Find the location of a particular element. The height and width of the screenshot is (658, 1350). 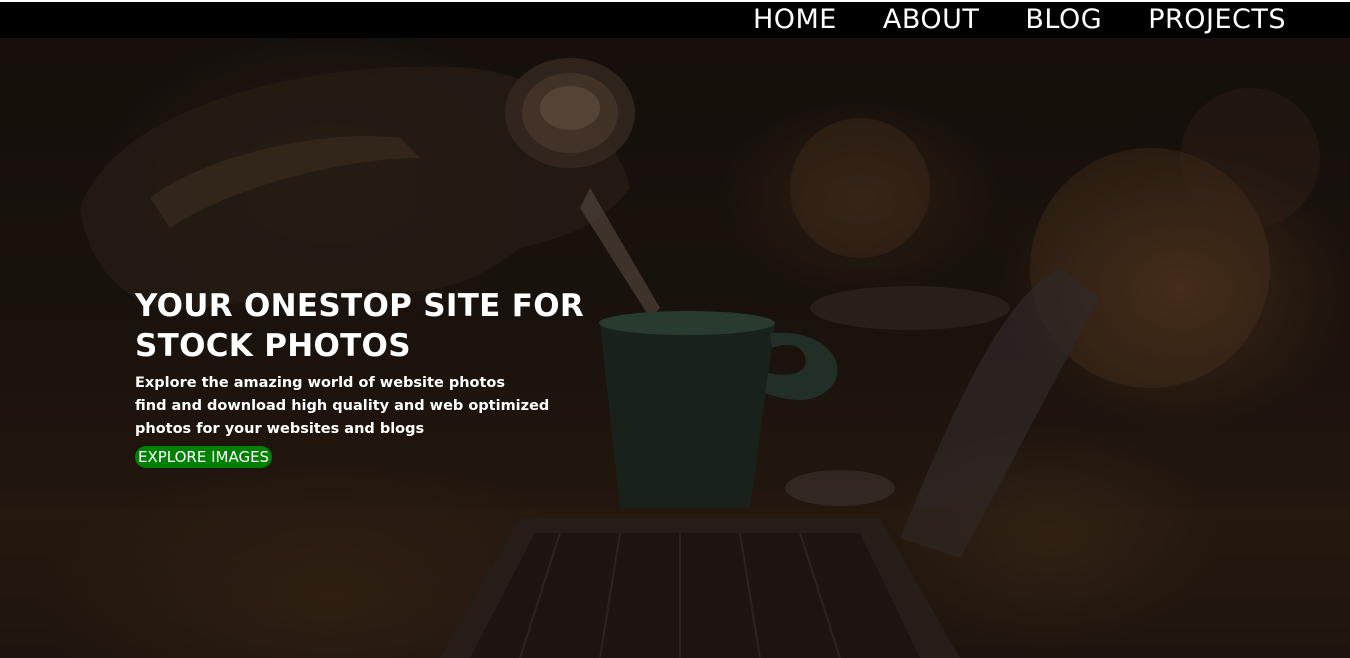

nav-item-projects: PROJECTS is located at coordinates (1217, 20).